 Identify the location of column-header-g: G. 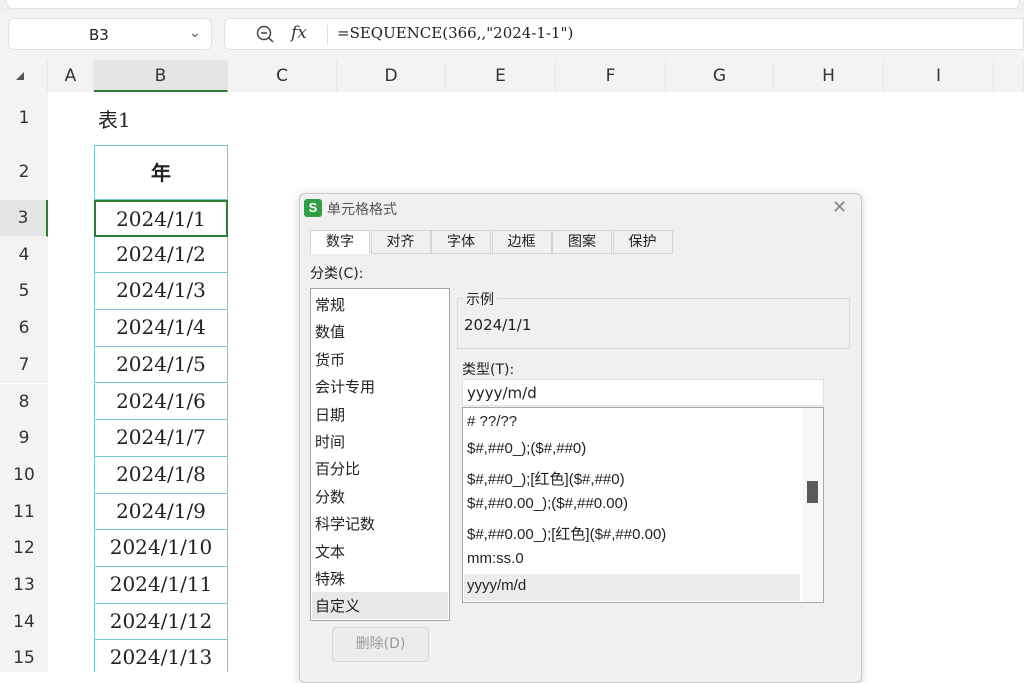
(720, 76).